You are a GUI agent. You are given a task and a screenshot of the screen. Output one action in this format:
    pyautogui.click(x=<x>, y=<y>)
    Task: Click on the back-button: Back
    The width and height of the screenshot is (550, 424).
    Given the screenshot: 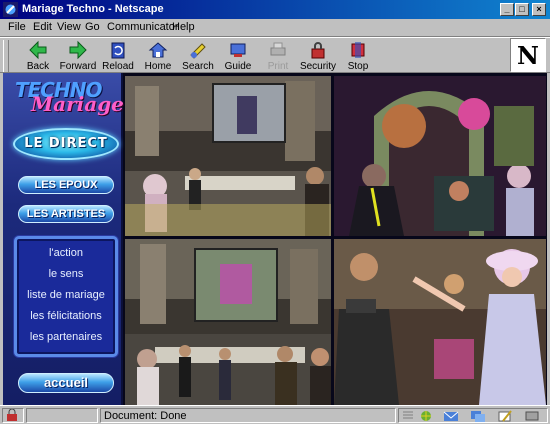 What is the action you would take?
    pyautogui.click(x=38, y=56)
    